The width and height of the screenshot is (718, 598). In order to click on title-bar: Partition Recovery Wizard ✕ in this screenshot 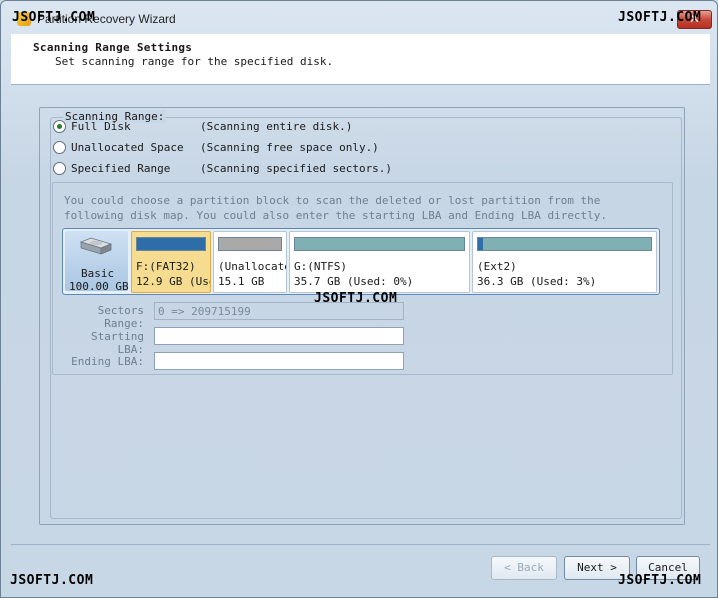, I will do `click(359, 16)`.